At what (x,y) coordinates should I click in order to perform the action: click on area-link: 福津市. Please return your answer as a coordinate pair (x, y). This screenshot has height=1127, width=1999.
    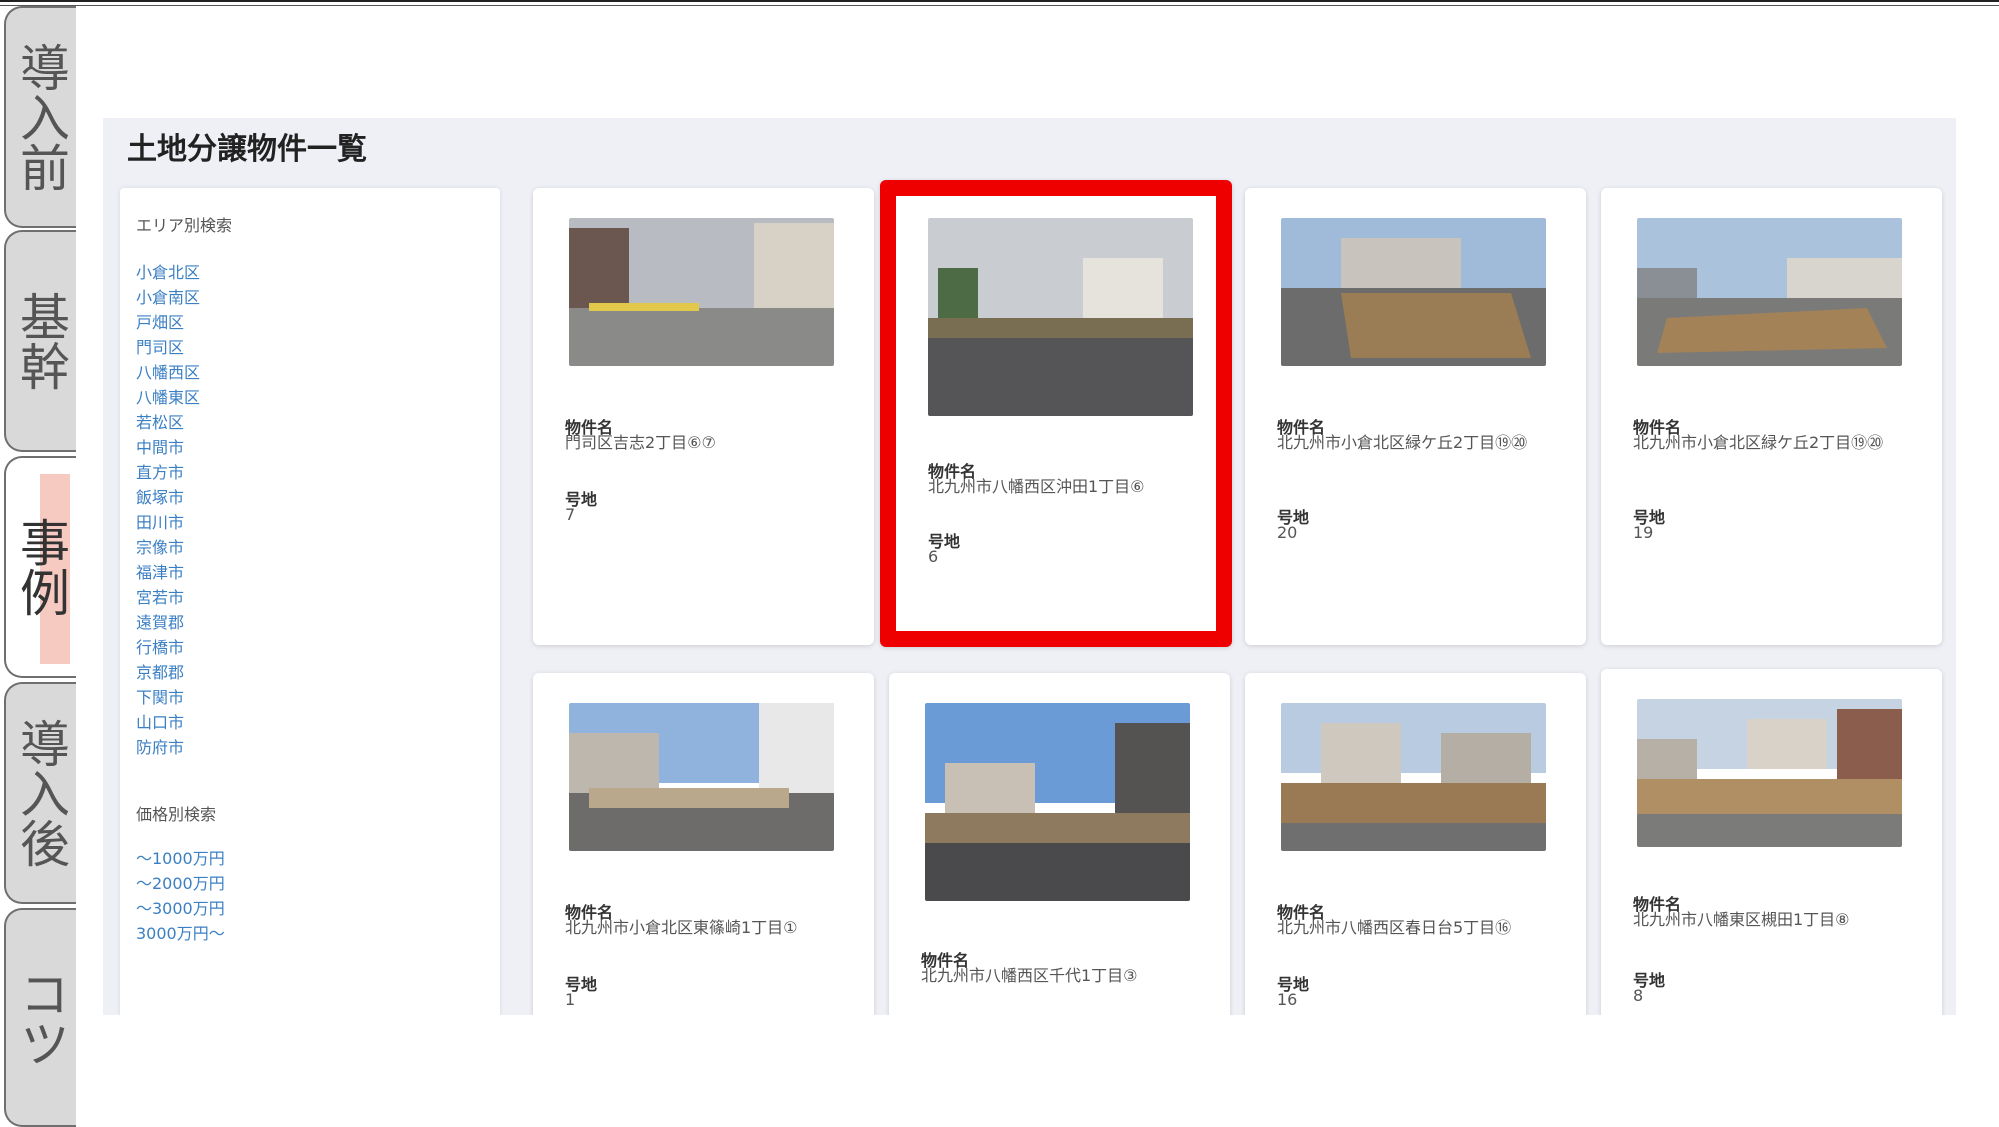
    Looking at the image, I should click on (168, 572).